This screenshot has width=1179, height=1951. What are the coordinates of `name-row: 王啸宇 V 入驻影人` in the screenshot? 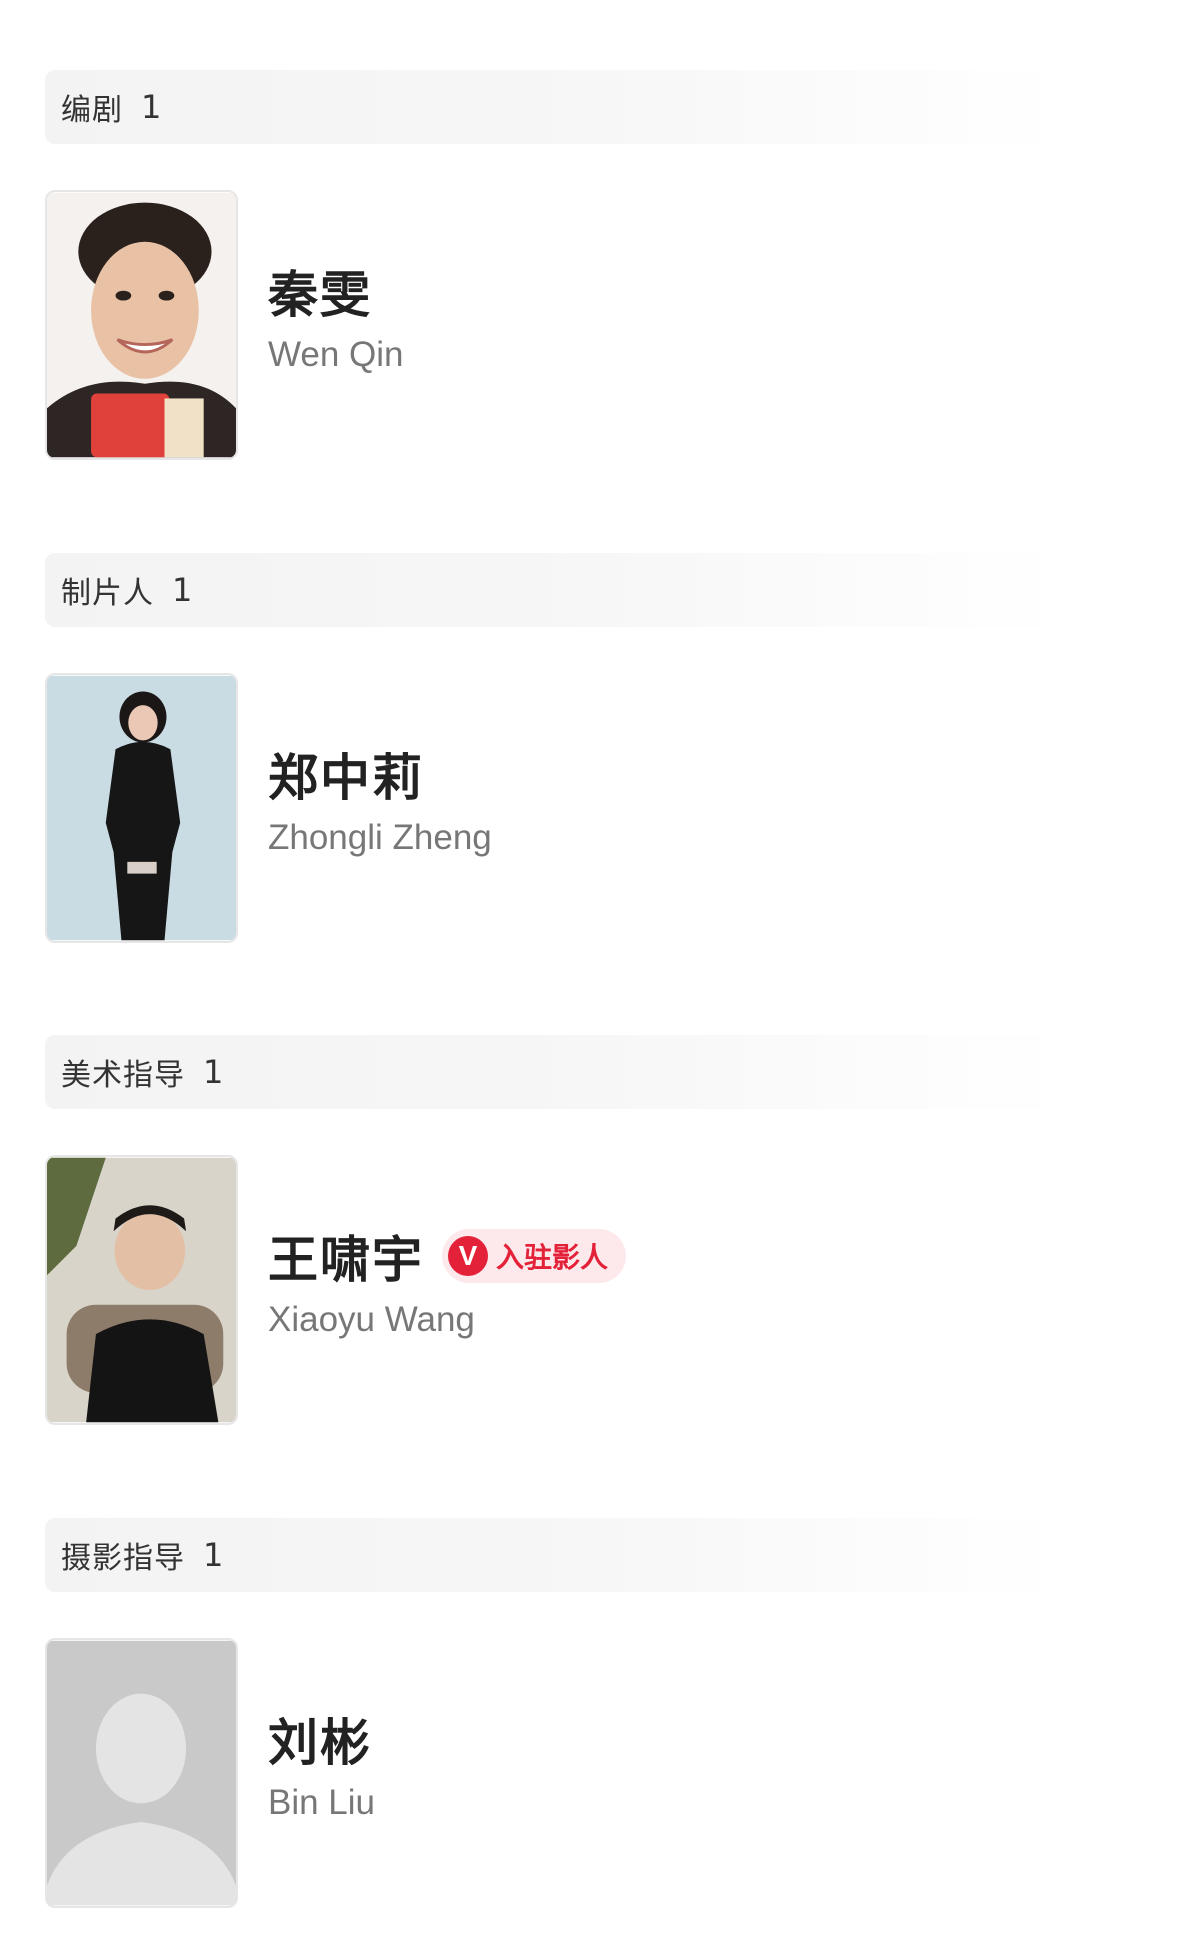 It's located at (447, 1256).